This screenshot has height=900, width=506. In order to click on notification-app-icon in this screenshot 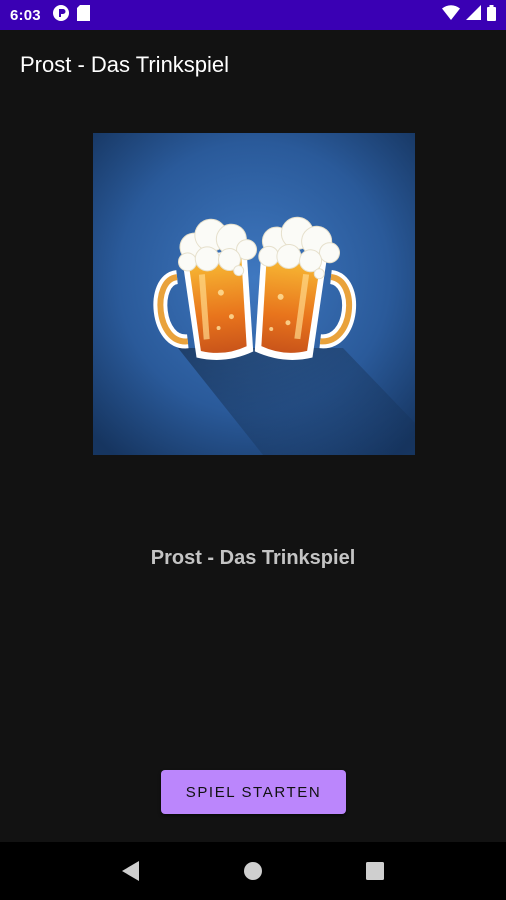, I will do `click(60, 15)`.